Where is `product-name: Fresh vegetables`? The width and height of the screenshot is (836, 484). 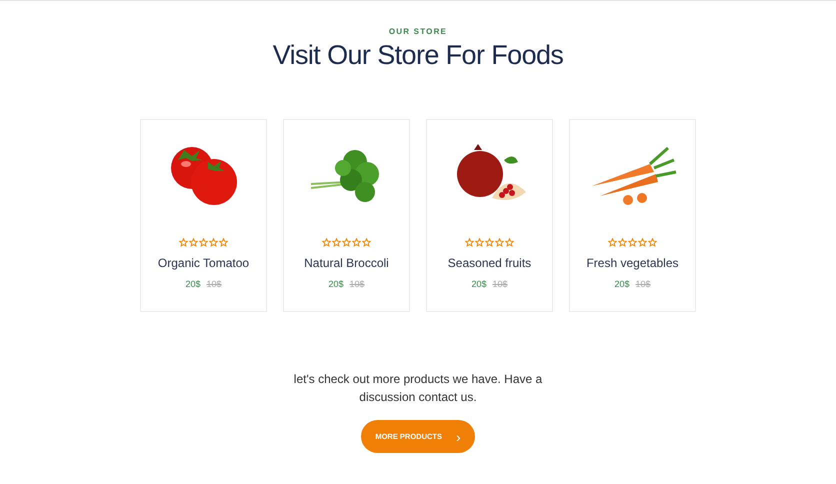
product-name: Fresh vegetables is located at coordinates (632, 263).